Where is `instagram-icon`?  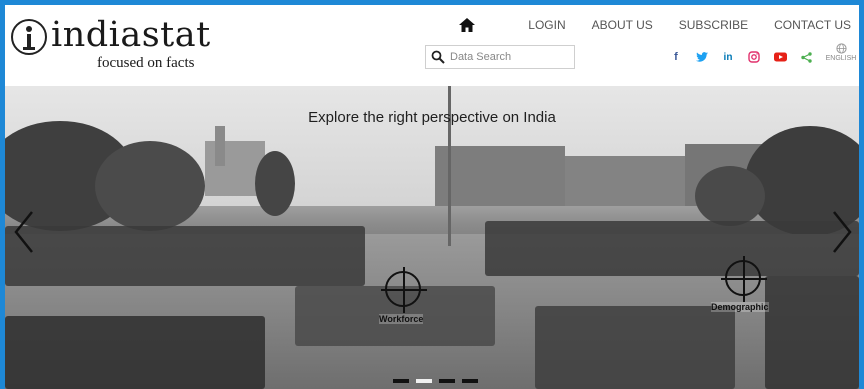 instagram-icon is located at coordinates (754, 57).